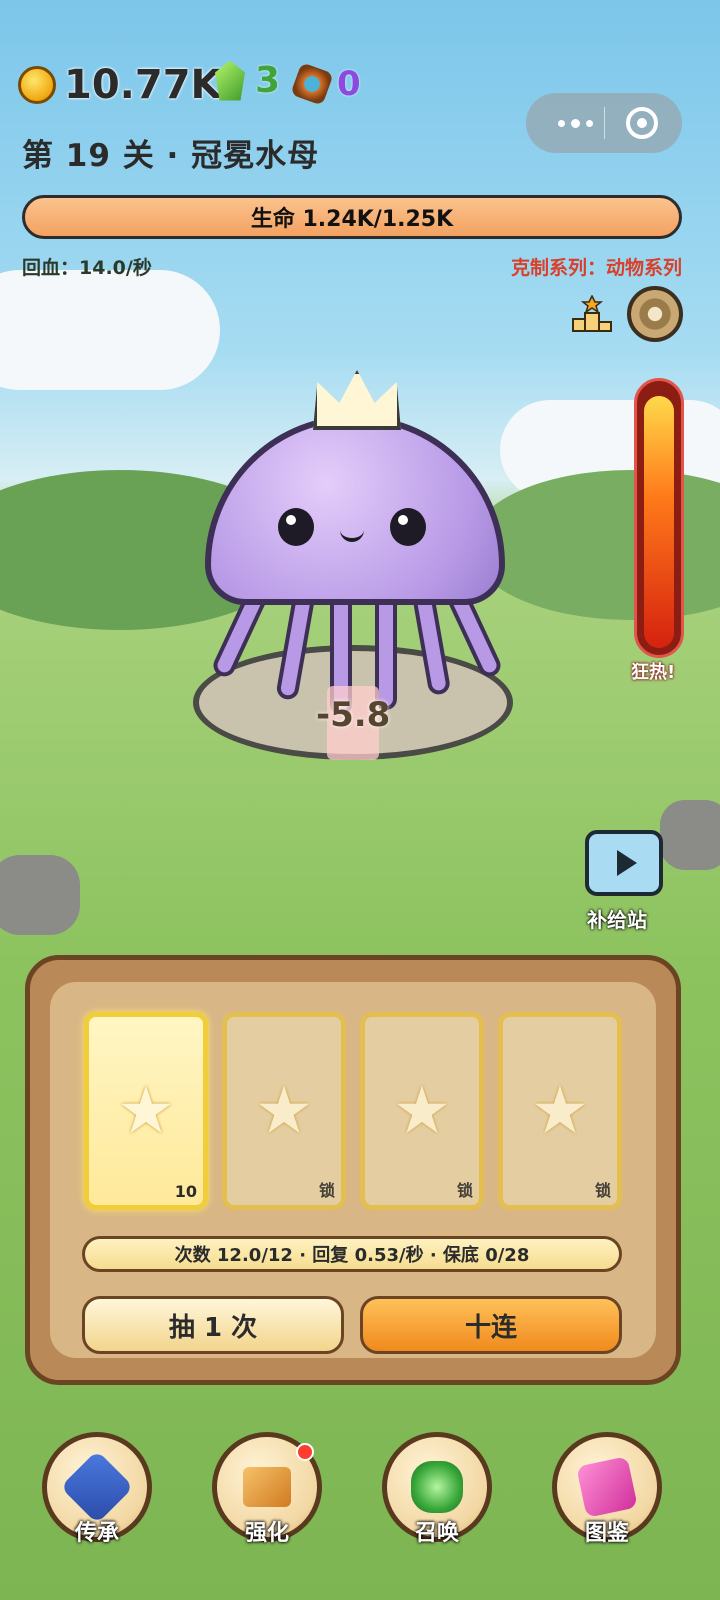  Describe the element at coordinates (355, 510) in the screenshot. I see `jellyfish-boss` at that location.